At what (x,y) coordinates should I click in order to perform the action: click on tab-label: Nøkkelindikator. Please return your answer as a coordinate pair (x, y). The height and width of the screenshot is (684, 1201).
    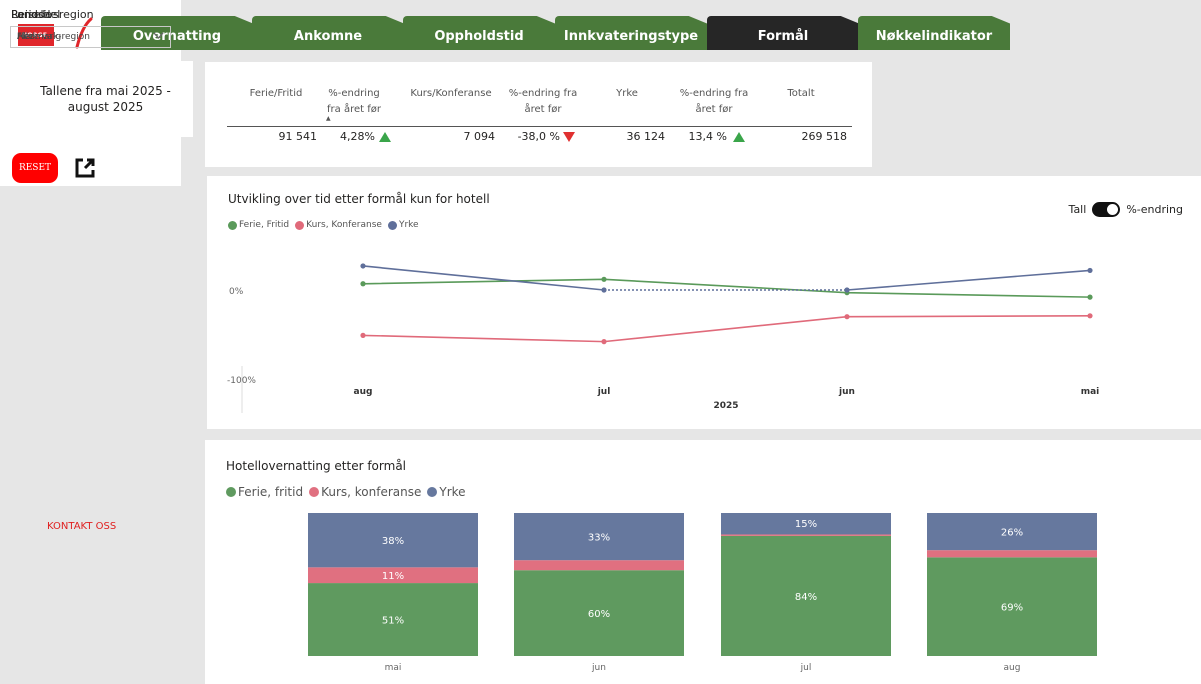
    Looking at the image, I should click on (934, 36).